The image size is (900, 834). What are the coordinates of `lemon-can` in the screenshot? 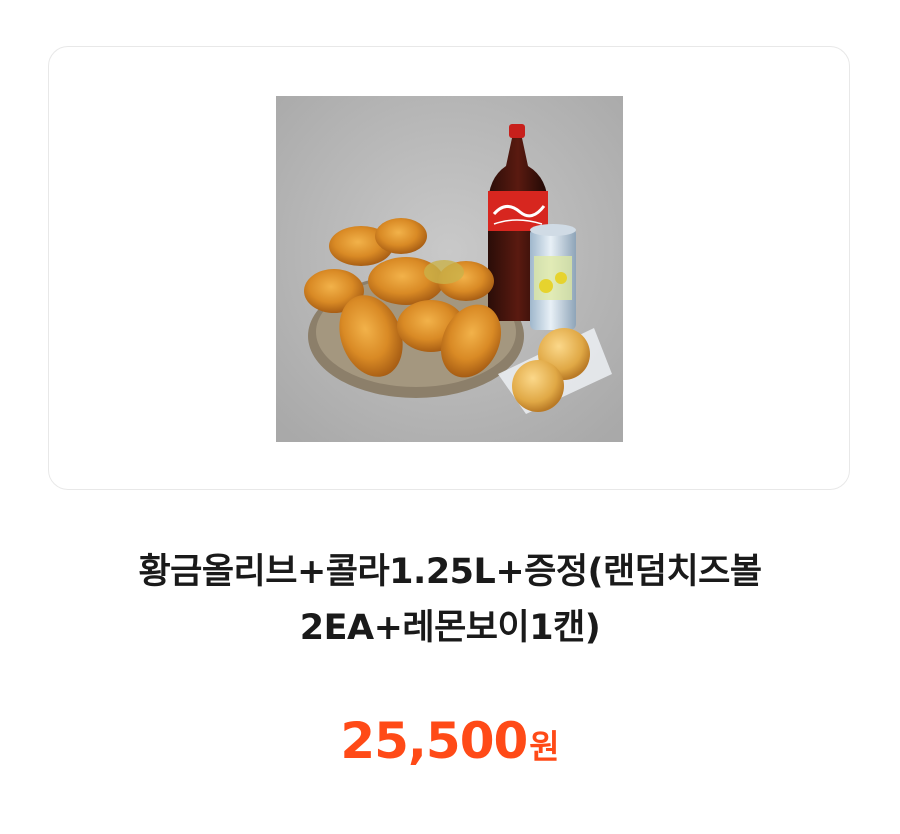 It's located at (553, 277).